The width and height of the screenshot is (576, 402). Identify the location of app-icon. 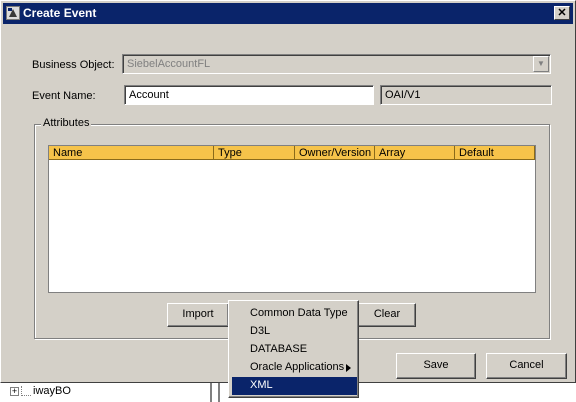
(13, 13).